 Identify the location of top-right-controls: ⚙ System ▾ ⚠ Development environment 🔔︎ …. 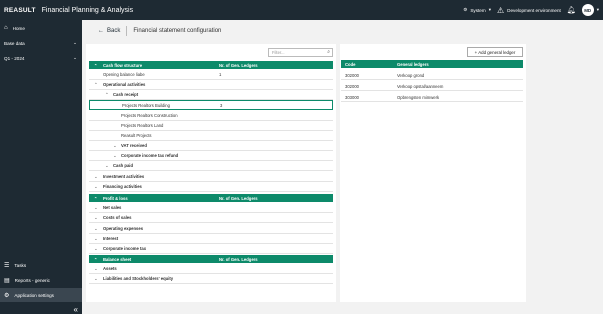
(531, 10).